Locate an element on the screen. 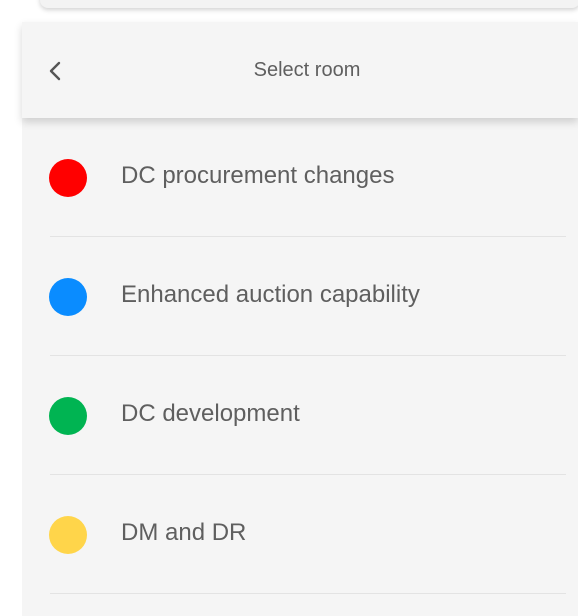 The image size is (578, 616). divider is located at coordinates (308, 593).